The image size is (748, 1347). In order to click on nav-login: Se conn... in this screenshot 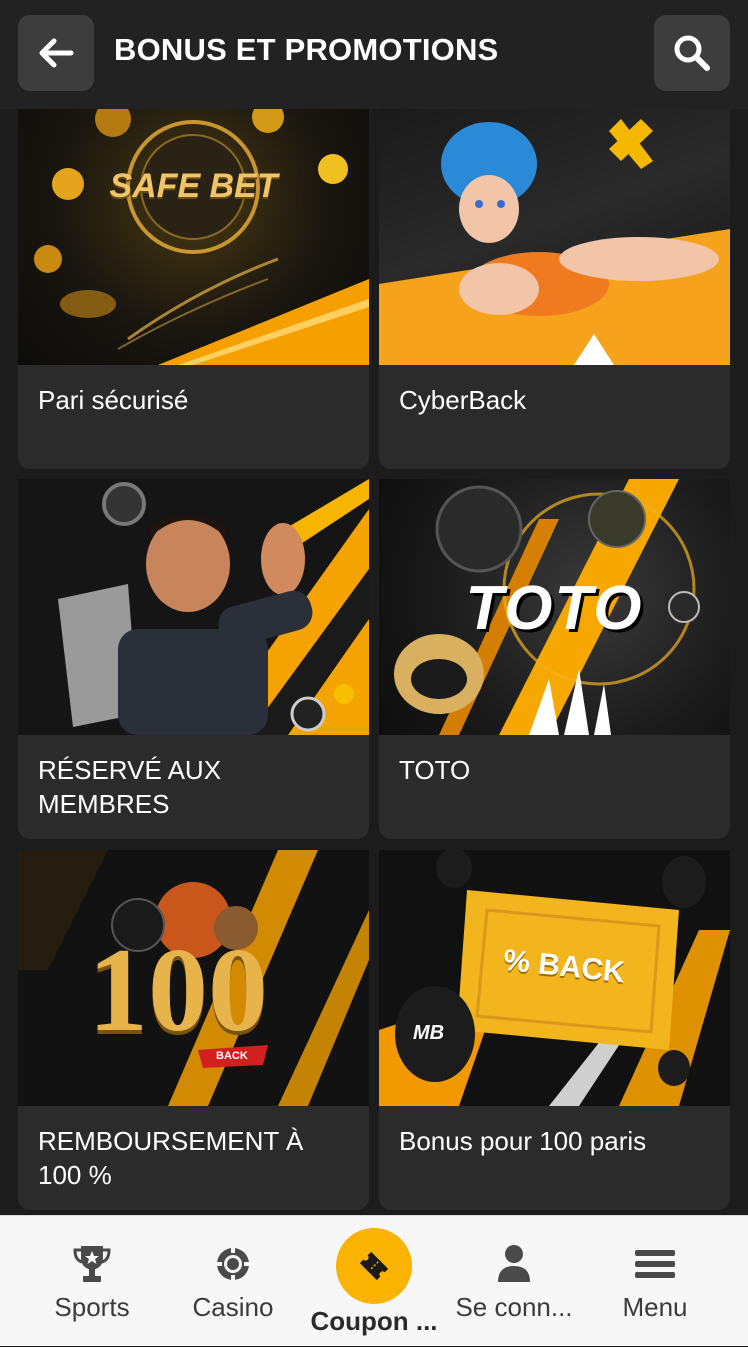, I will do `click(514, 1281)`.